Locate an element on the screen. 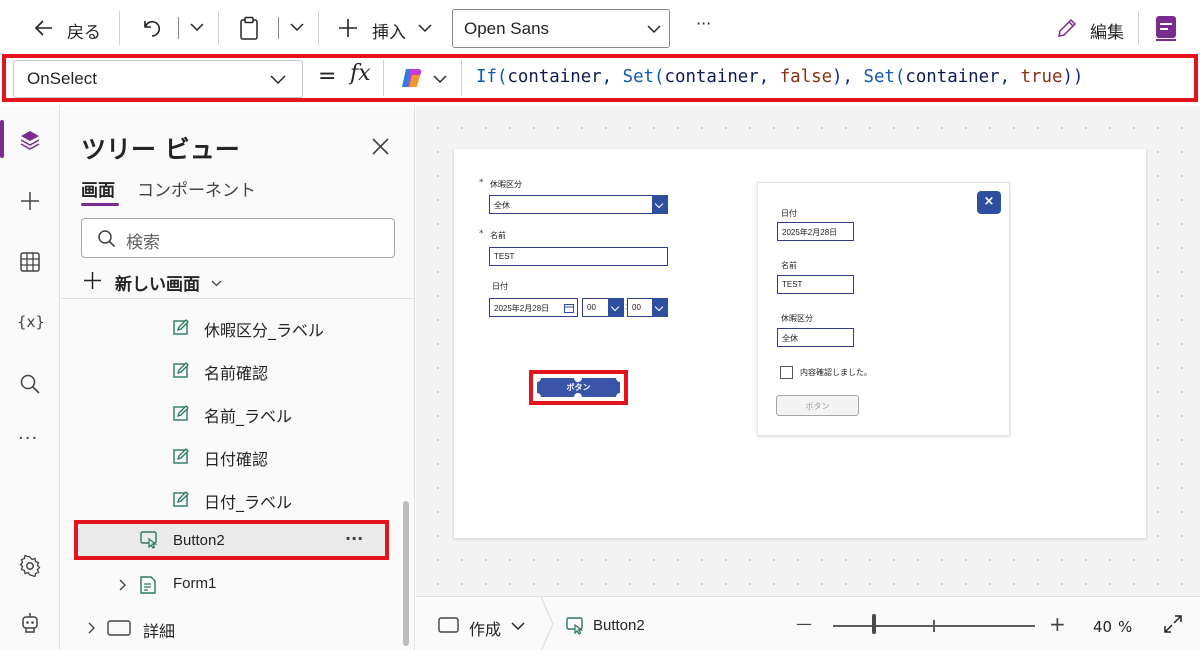  undo-dropdown-button is located at coordinates (197, 28).